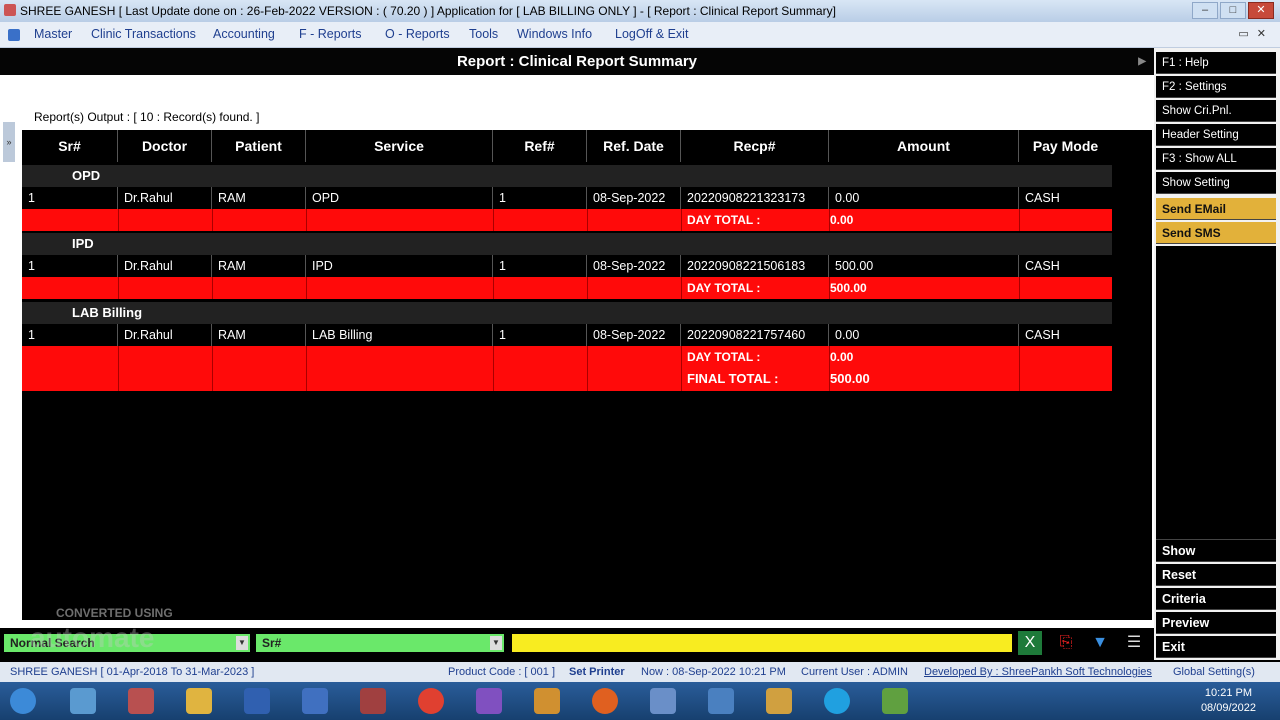 Image resolution: width=1280 pixels, height=720 pixels. Describe the element at coordinates (755, 335) in the screenshot. I see `cell-recp: 20220908221757460` at that location.